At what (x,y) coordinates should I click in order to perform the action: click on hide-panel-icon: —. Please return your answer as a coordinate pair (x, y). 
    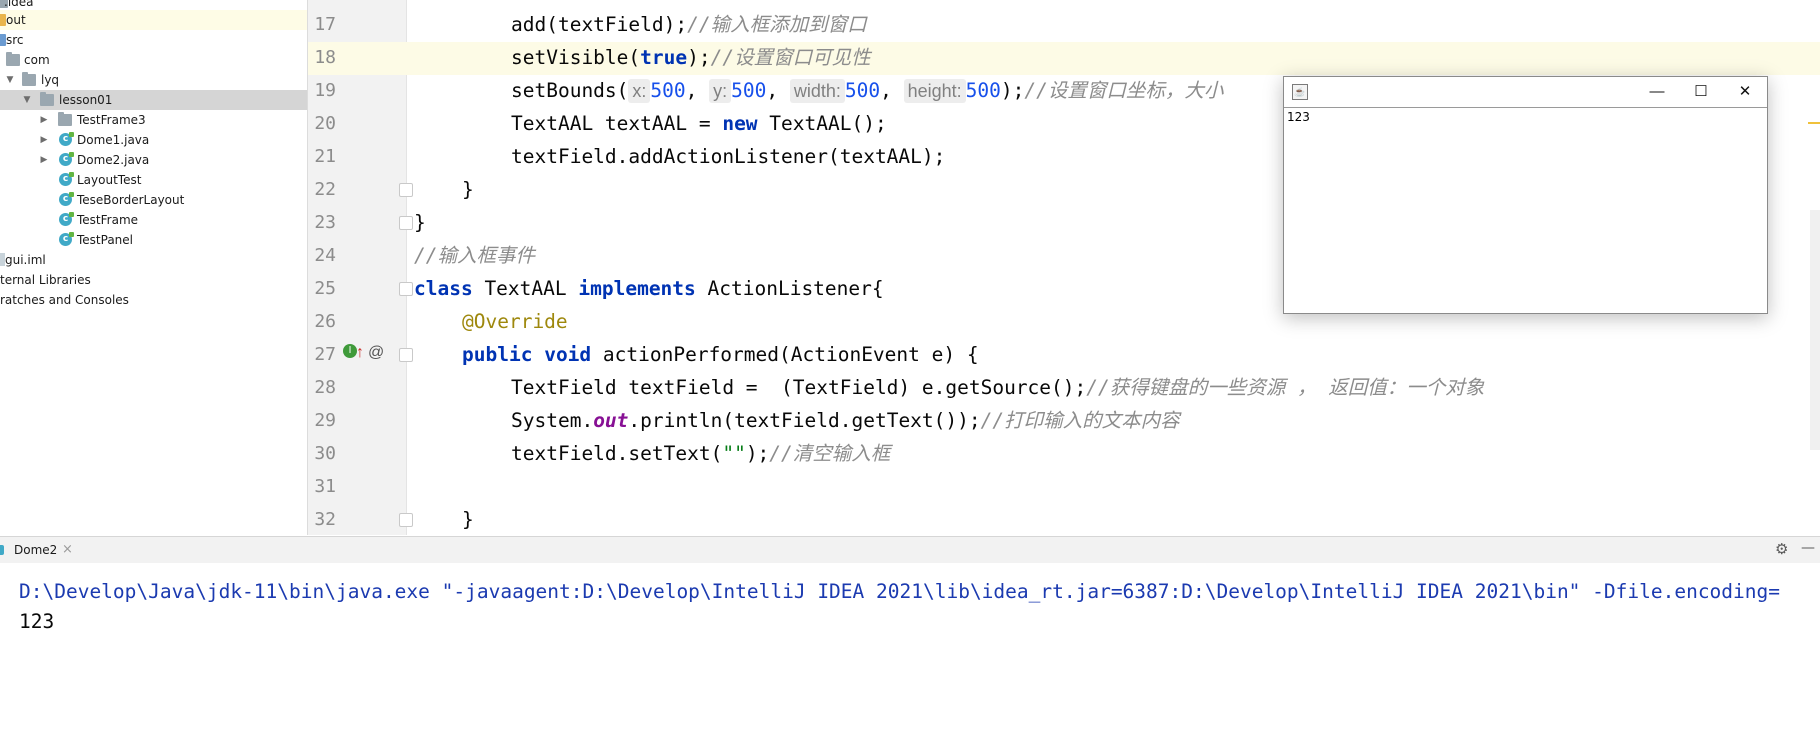
    Looking at the image, I should click on (1808, 548).